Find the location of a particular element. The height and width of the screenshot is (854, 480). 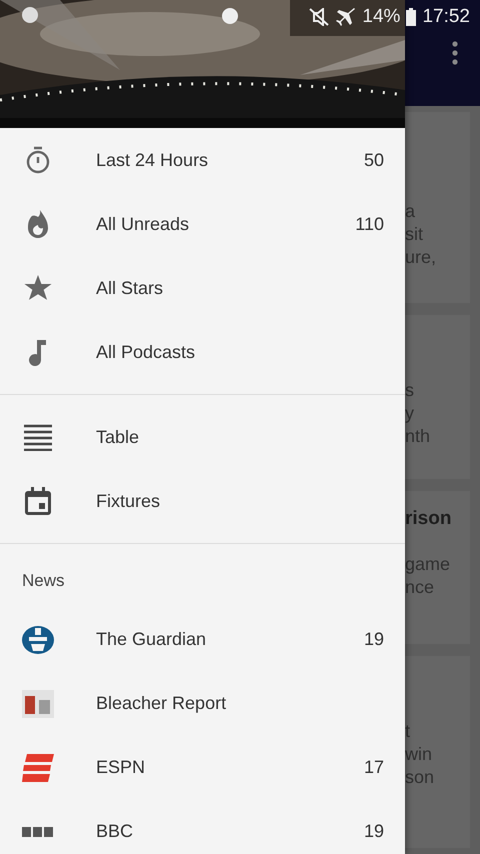

item-count: 110 is located at coordinates (369, 224).